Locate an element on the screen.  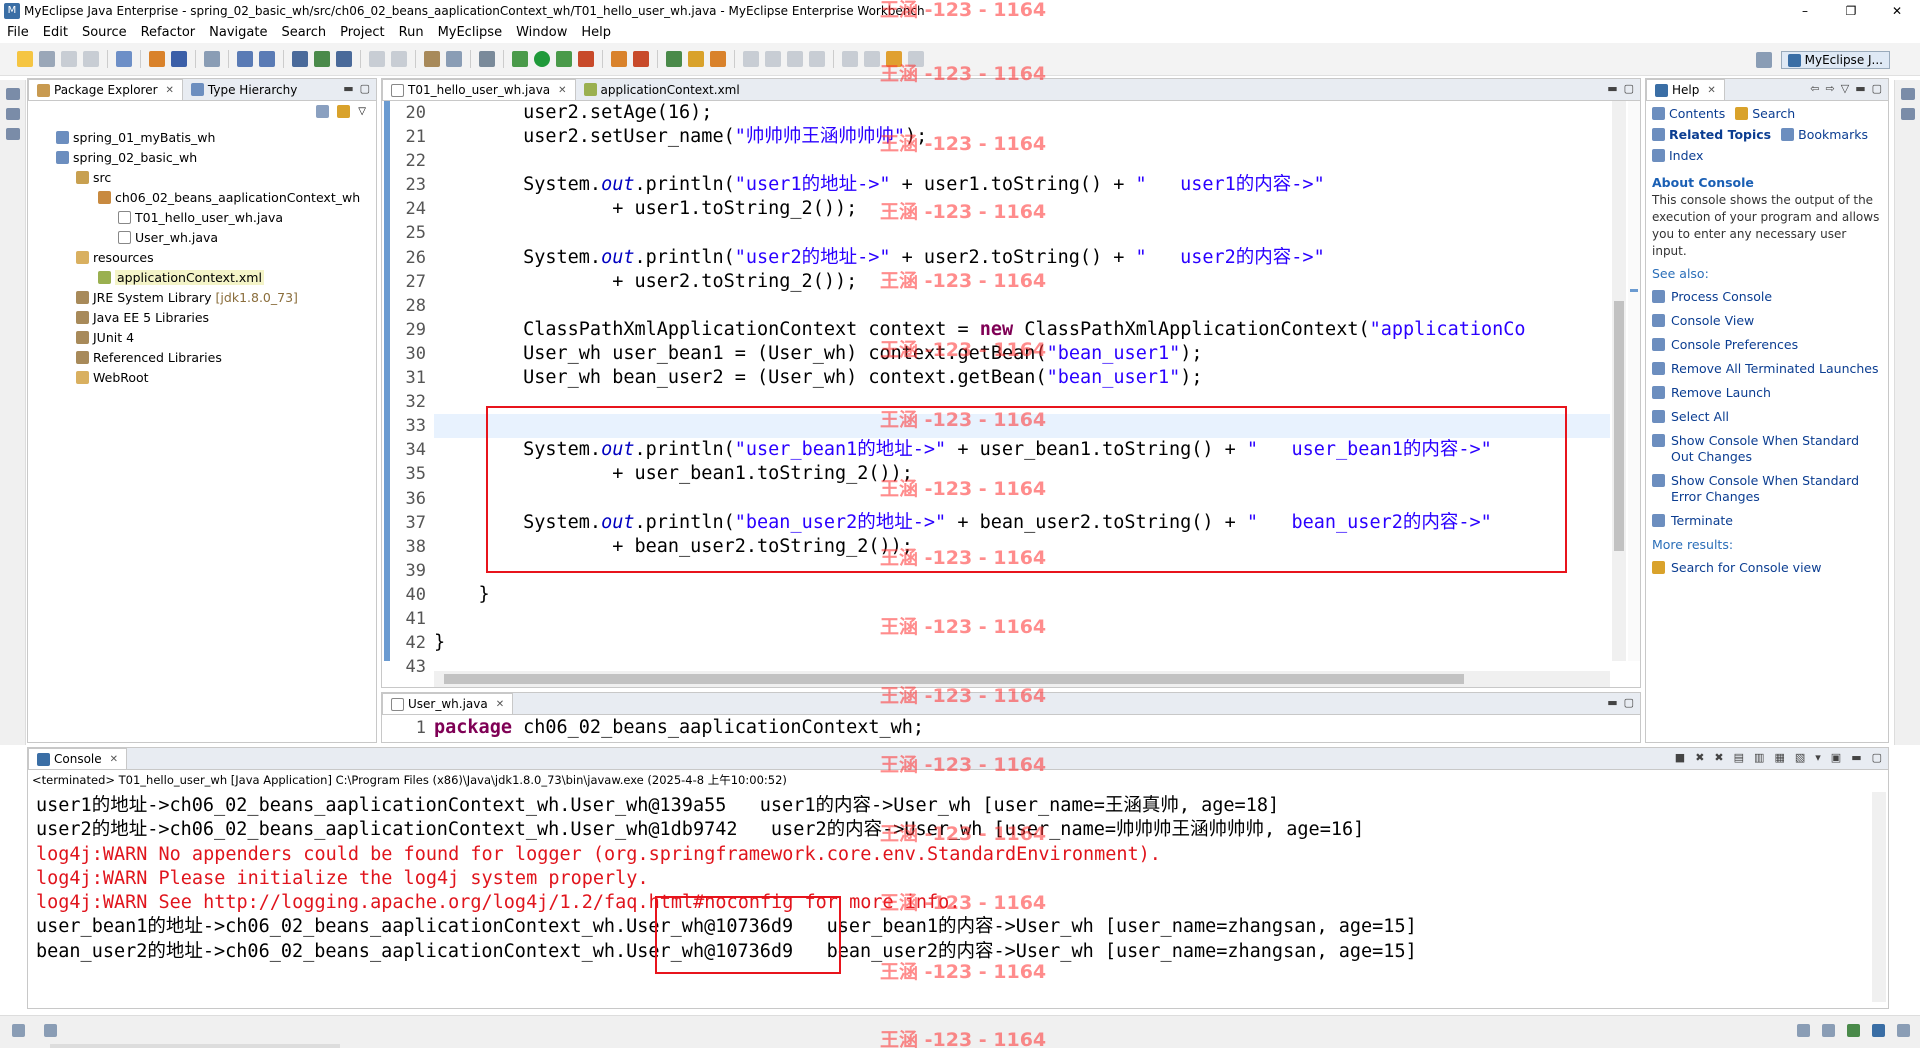
annotation-icon is located at coordinates (751, 59).